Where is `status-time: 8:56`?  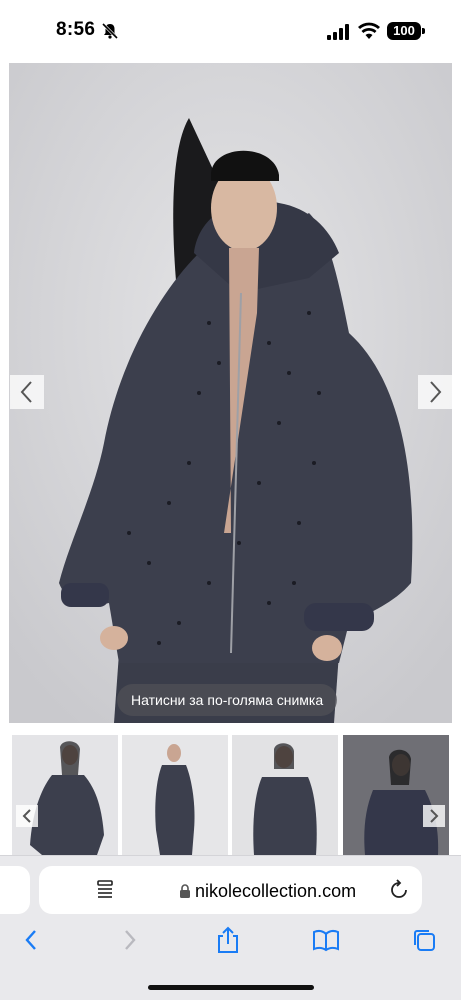 status-time: 8:56 is located at coordinates (76, 29).